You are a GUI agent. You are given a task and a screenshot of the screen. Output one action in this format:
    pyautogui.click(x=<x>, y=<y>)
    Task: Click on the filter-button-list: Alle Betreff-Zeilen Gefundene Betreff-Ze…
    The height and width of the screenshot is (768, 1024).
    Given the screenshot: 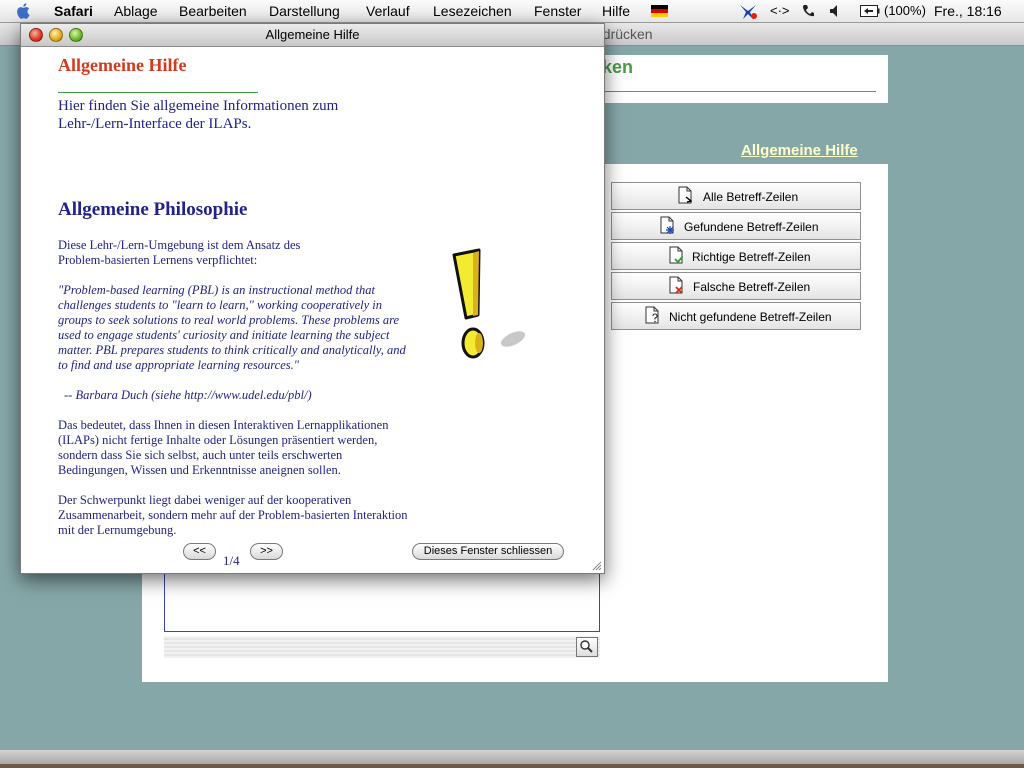 What is the action you would take?
    pyautogui.click(x=736, y=257)
    